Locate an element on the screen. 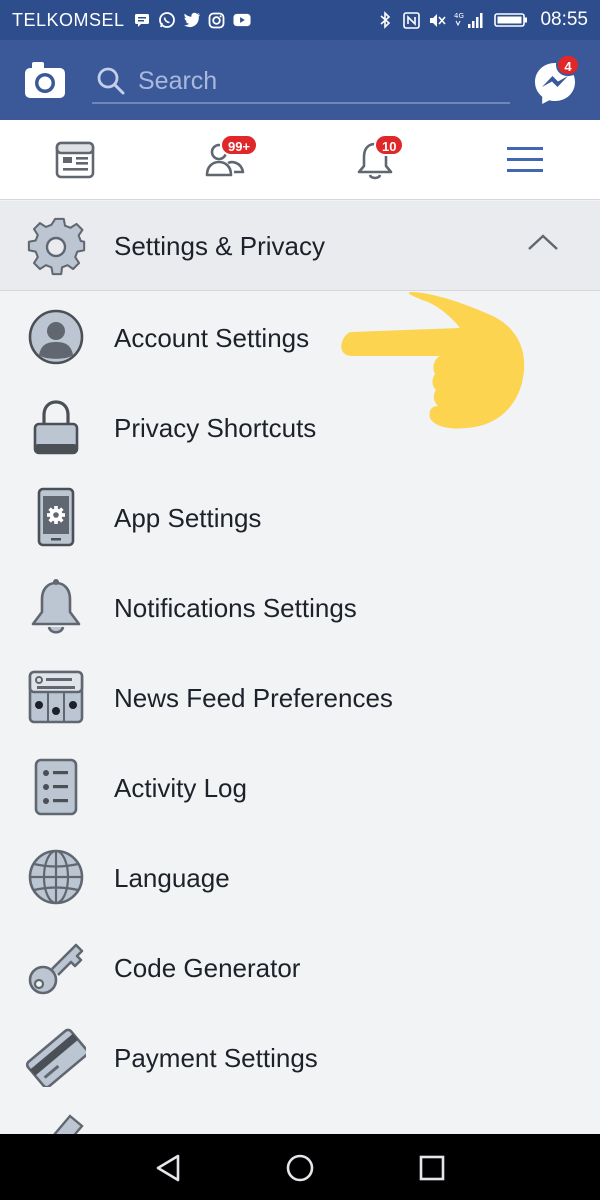 The image size is (600, 1200). search-input is located at coordinates (318, 81).